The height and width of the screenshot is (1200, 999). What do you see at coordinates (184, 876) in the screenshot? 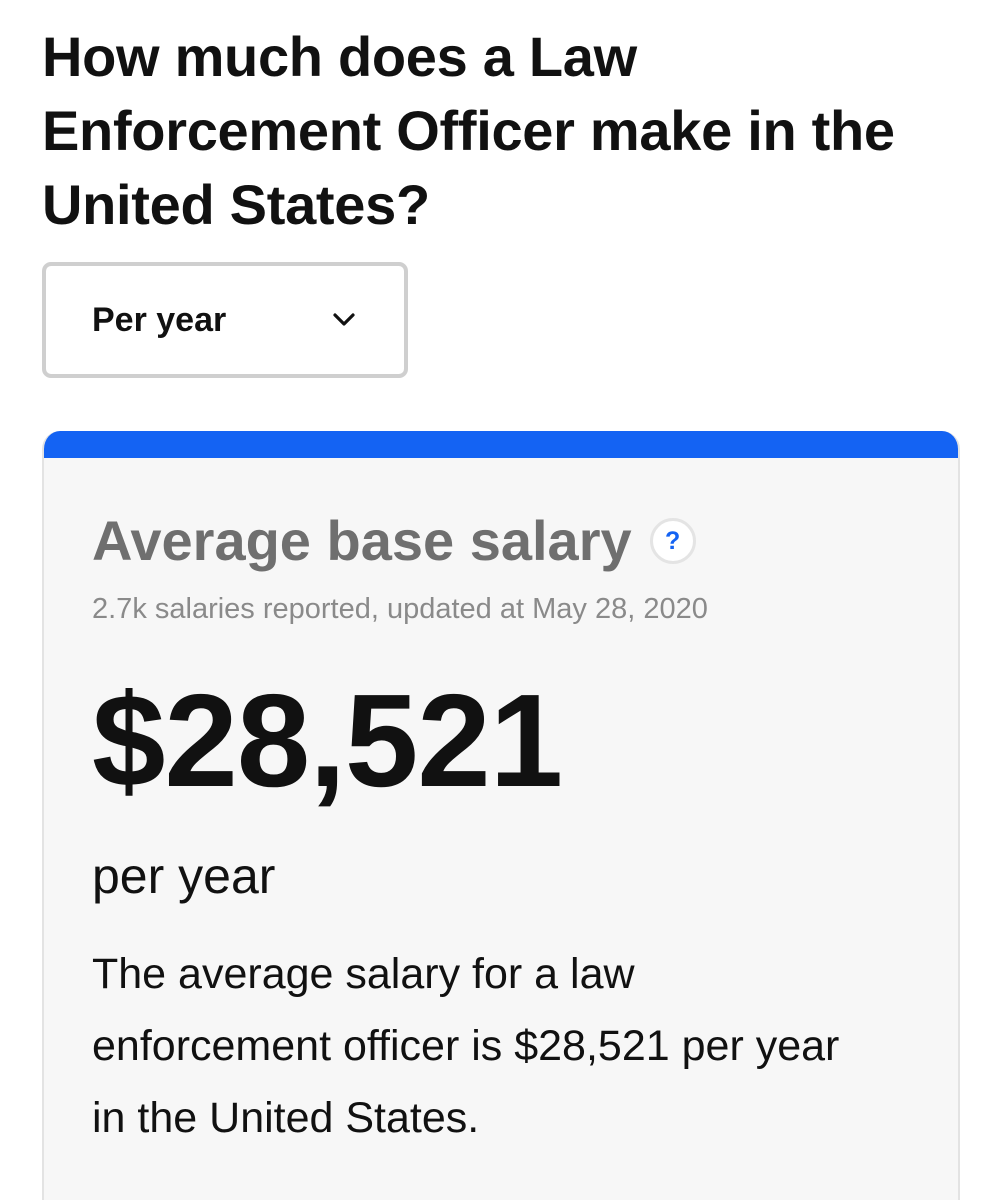
I see `salary-period: per year` at bounding box center [184, 876].